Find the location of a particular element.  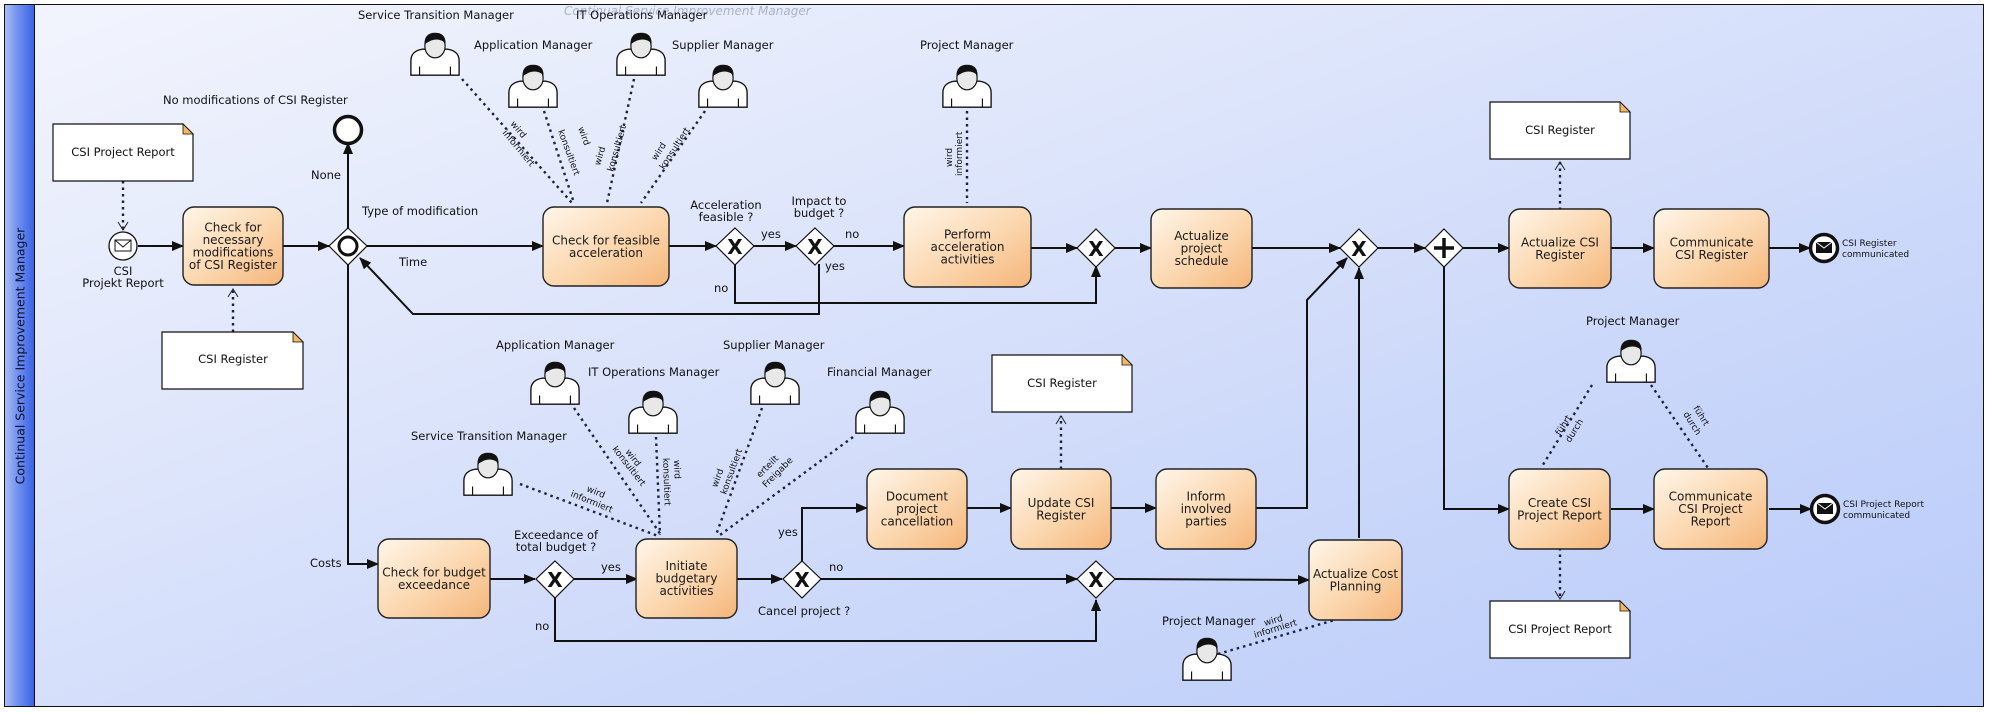

role-project-manager-bottom: Project Manager is located at coordinates (1209, 647).